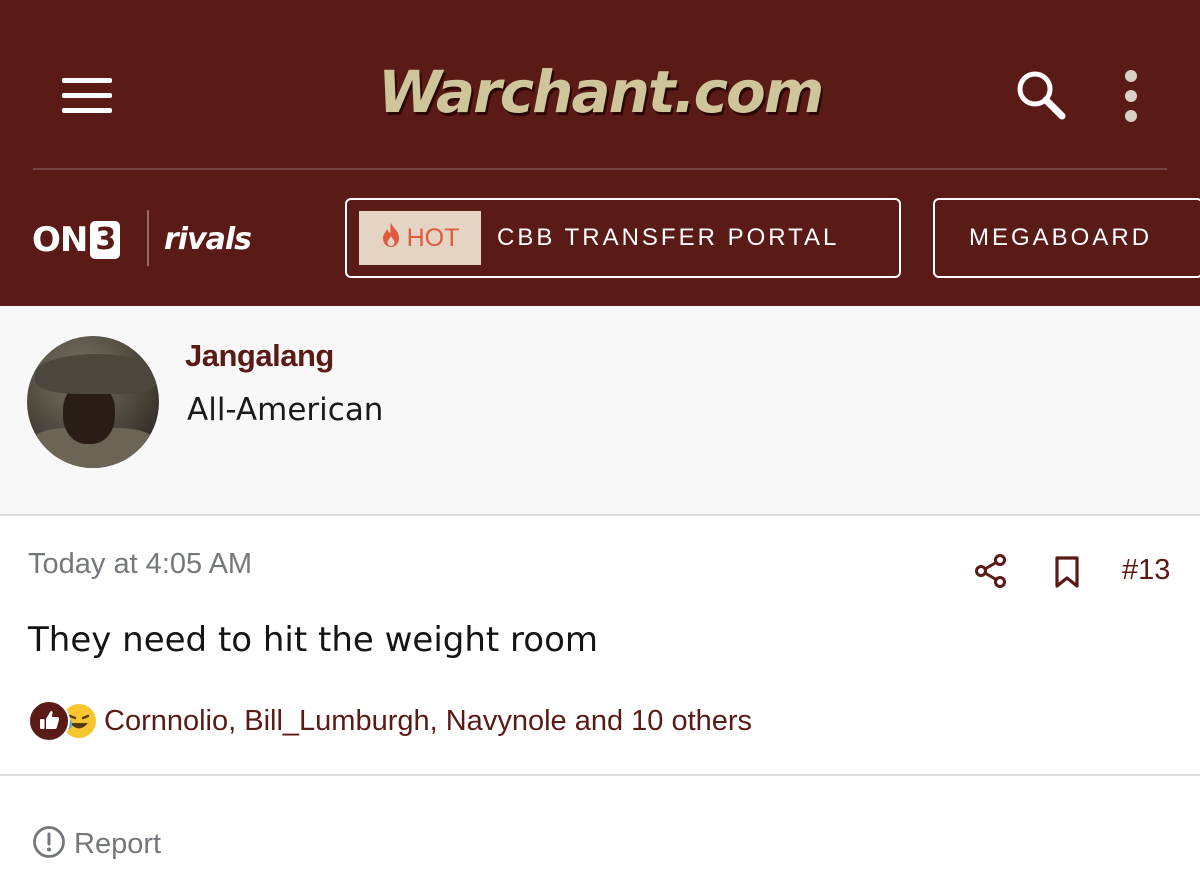 The height and width of the screenshot is (889, 1200). I want to click on bookmark-icon, so click(1067, 572).